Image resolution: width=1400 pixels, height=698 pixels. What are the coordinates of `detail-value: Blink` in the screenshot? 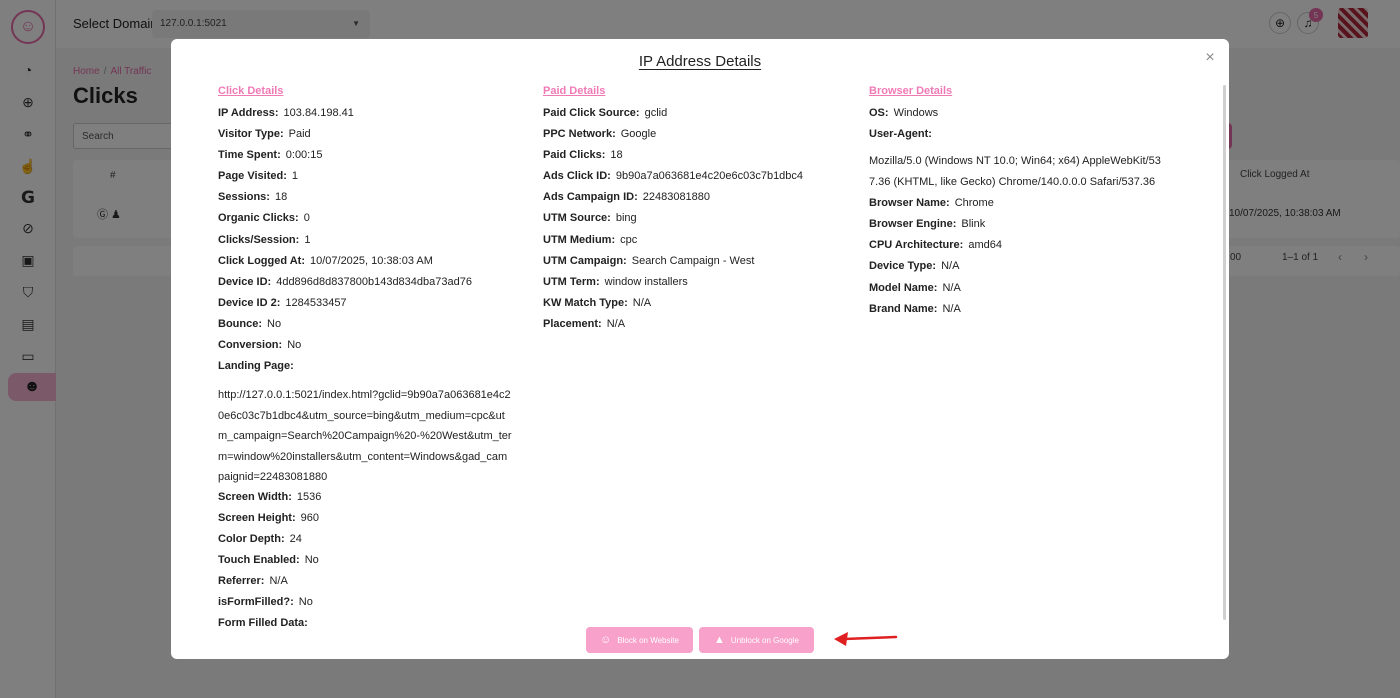 It's located at (973, 224).